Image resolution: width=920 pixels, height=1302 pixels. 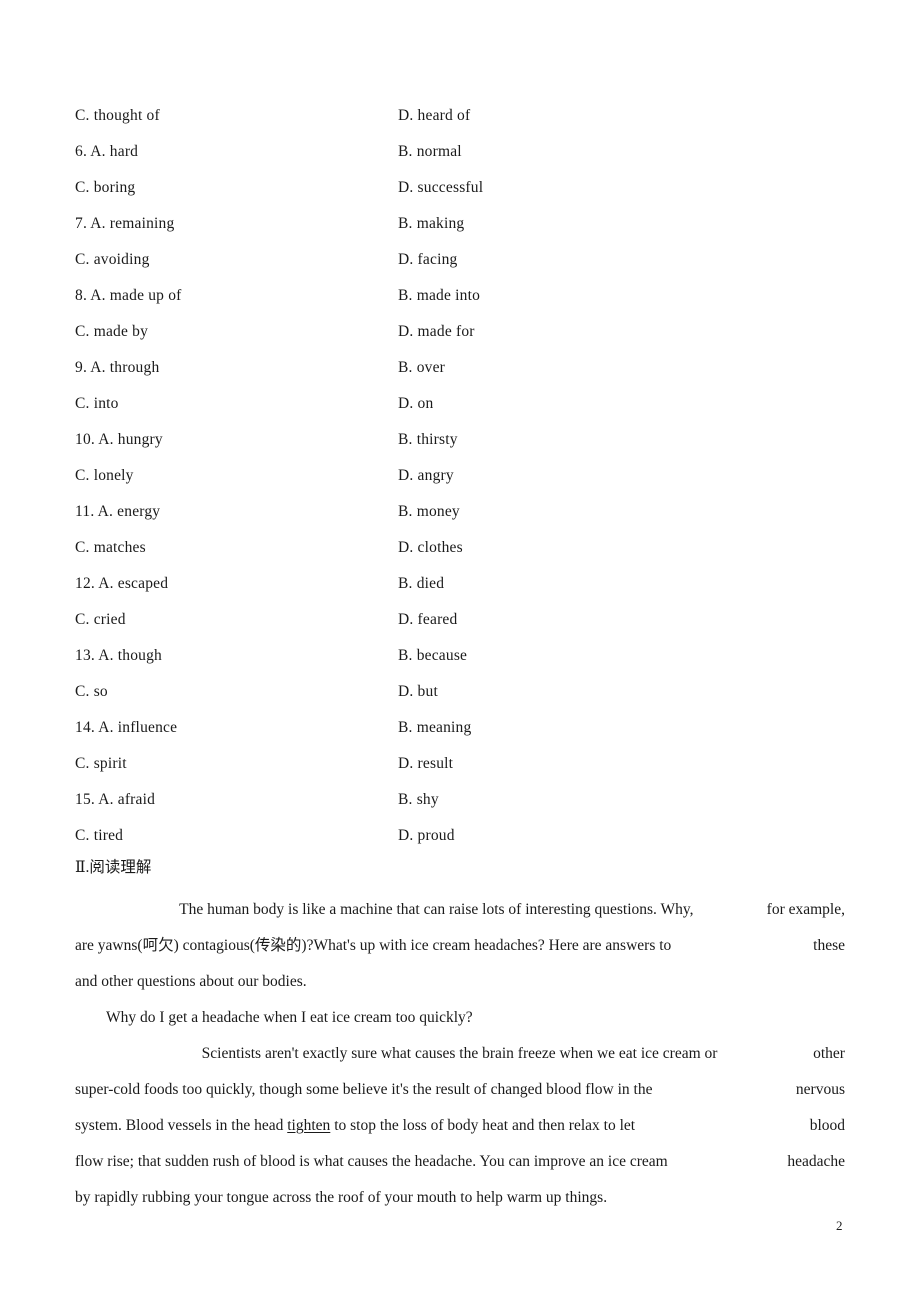 I want to click on option-left: 8. A. made up of, so click(x=128, y=295).